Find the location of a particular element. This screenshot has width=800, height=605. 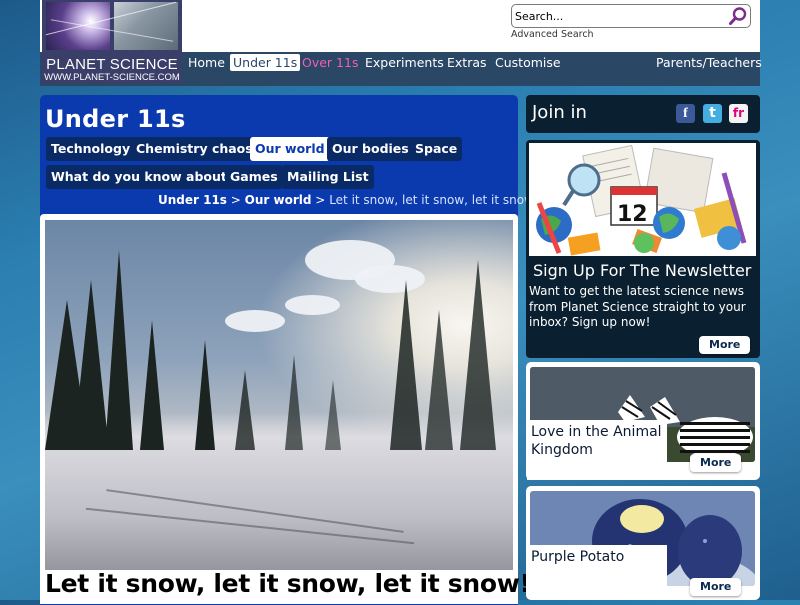

advanced-search-link: Advanced Search is located at coordinates (552, 34).